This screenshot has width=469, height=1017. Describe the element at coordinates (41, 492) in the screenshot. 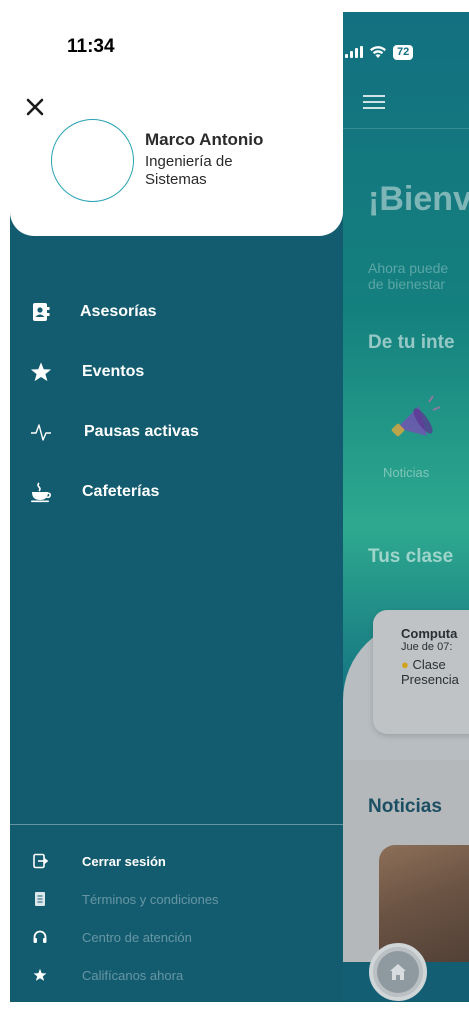

I see `coffee-cup-icon` at that location.